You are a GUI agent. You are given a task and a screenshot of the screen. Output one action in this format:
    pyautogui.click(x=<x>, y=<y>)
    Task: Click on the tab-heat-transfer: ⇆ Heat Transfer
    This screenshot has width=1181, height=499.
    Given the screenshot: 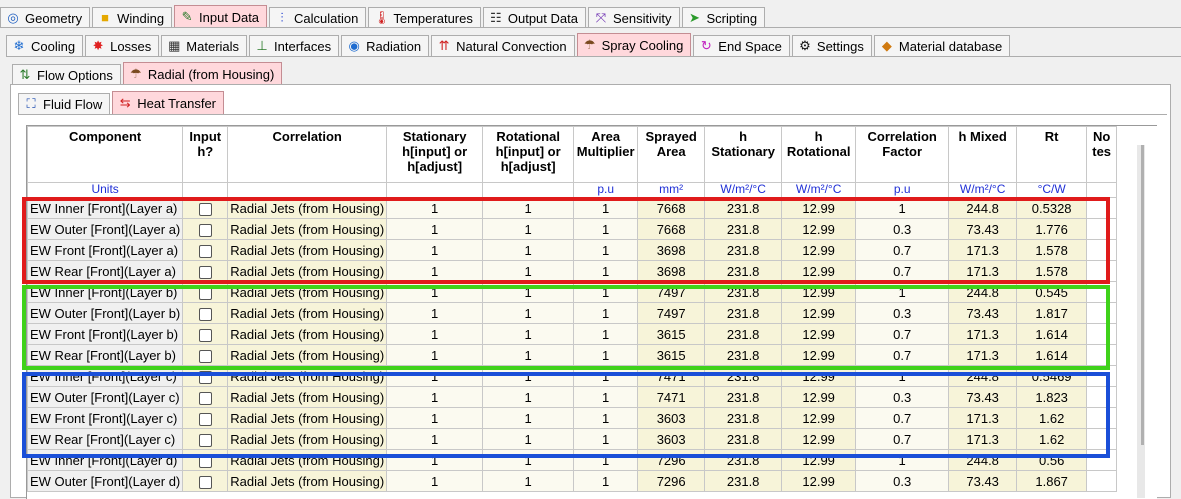 What is the action you would take?
    pyautogui.click(x=168, y=102)
    